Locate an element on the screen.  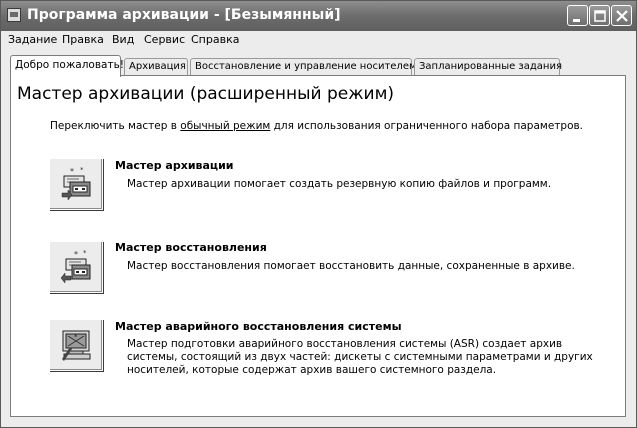
title-bar: Программа архивации - [Безымянный] is located at coordinates (318, 16).